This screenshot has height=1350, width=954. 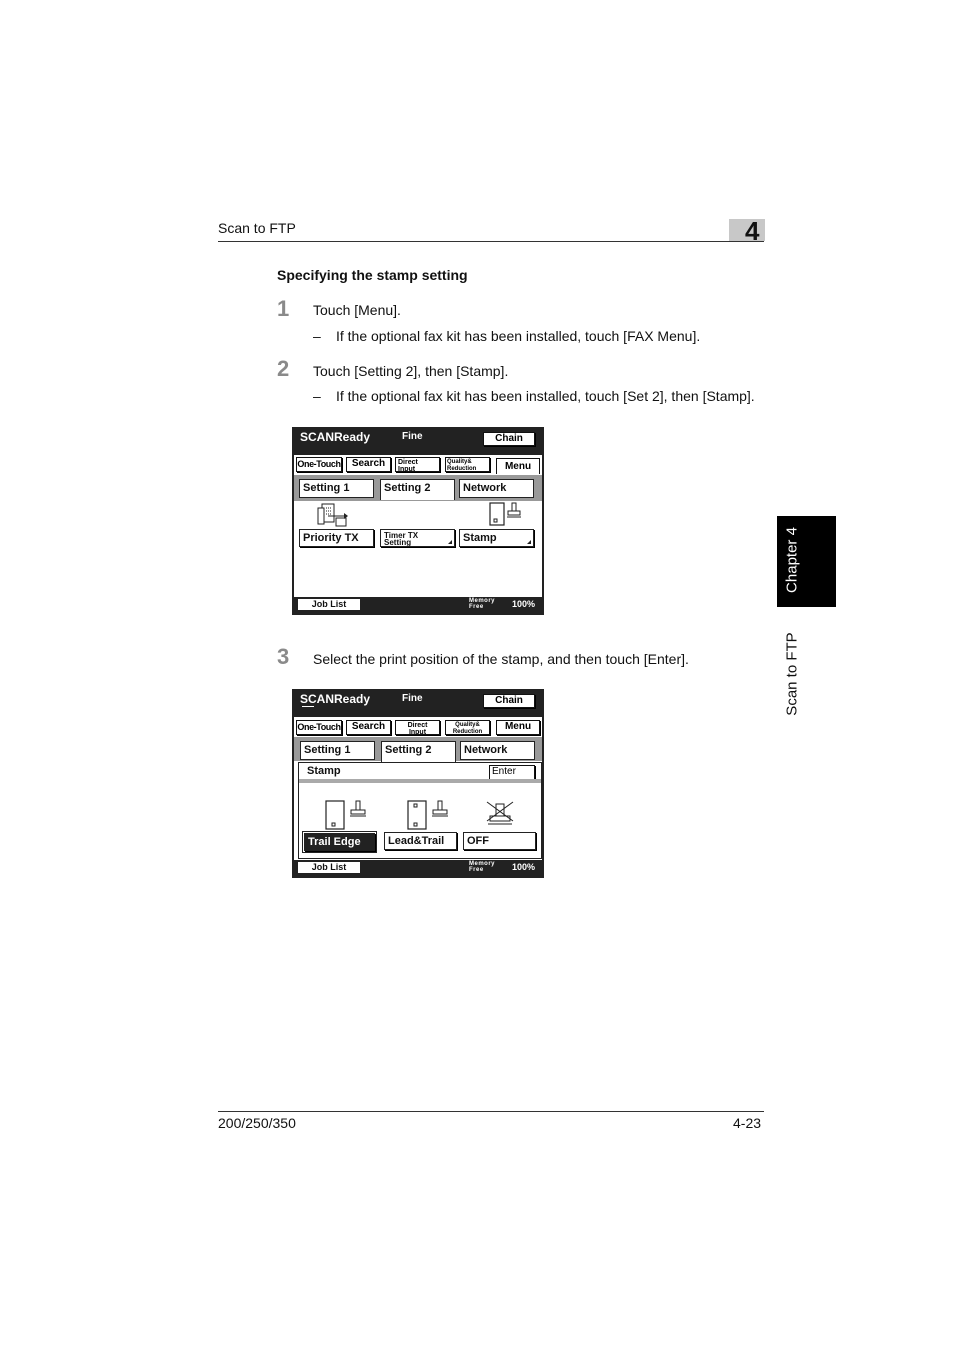 I want to click on stamp-button: Stamp, so click(x=496, y=538).